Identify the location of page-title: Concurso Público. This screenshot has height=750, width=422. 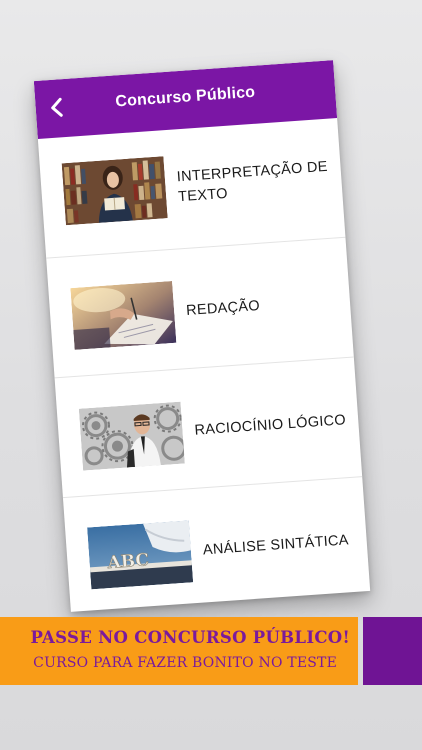
(185, 97).